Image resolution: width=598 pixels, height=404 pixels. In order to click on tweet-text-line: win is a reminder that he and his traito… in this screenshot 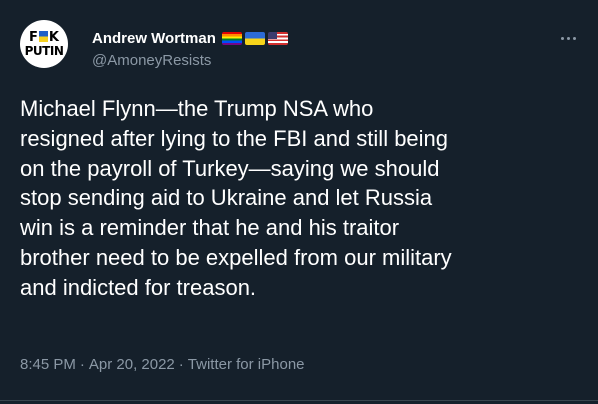, I will do `click(210, 228)`.